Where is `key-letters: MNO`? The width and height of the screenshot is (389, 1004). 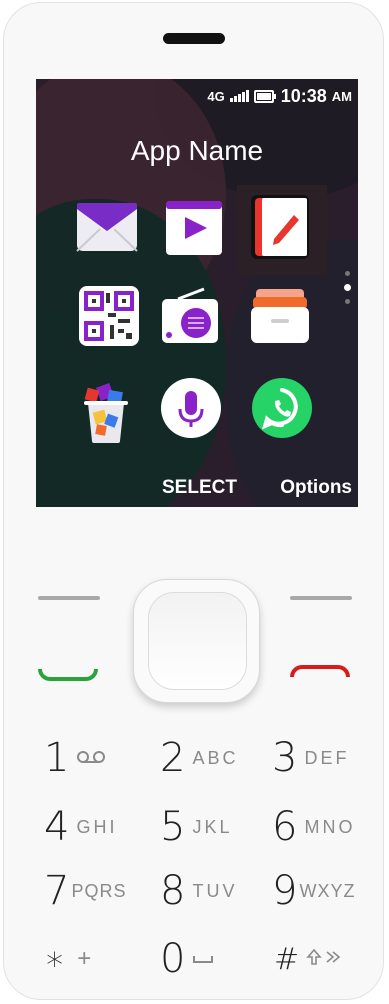
key-letters: MNO is located at coordinates (330, 826).